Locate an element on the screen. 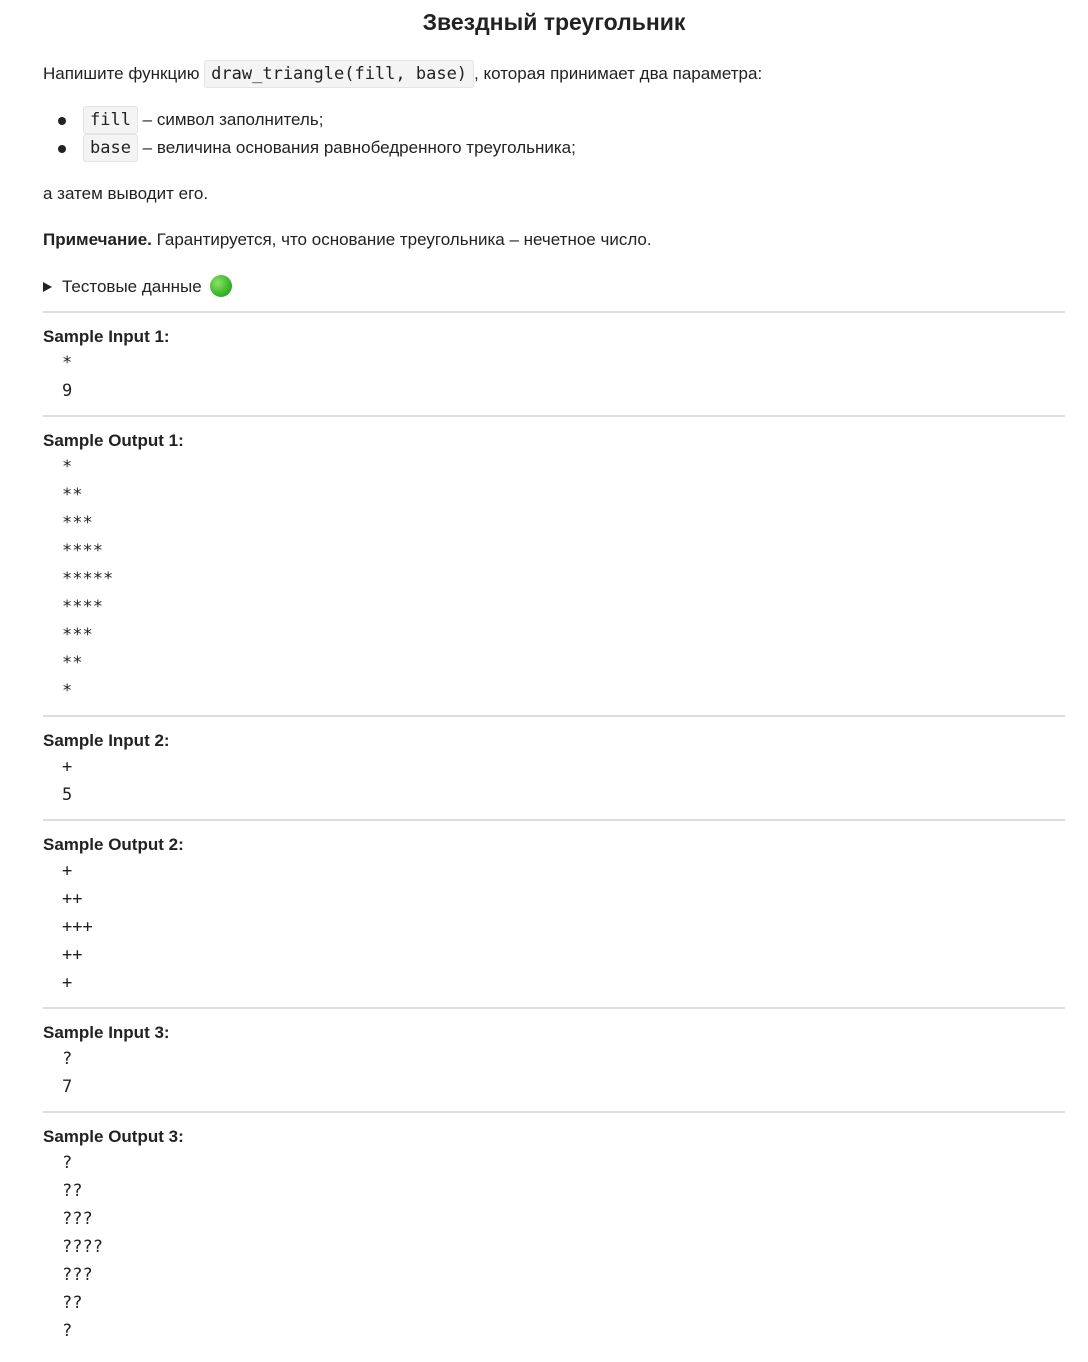  sample-line: 9 is located at coordinates (67, 391).